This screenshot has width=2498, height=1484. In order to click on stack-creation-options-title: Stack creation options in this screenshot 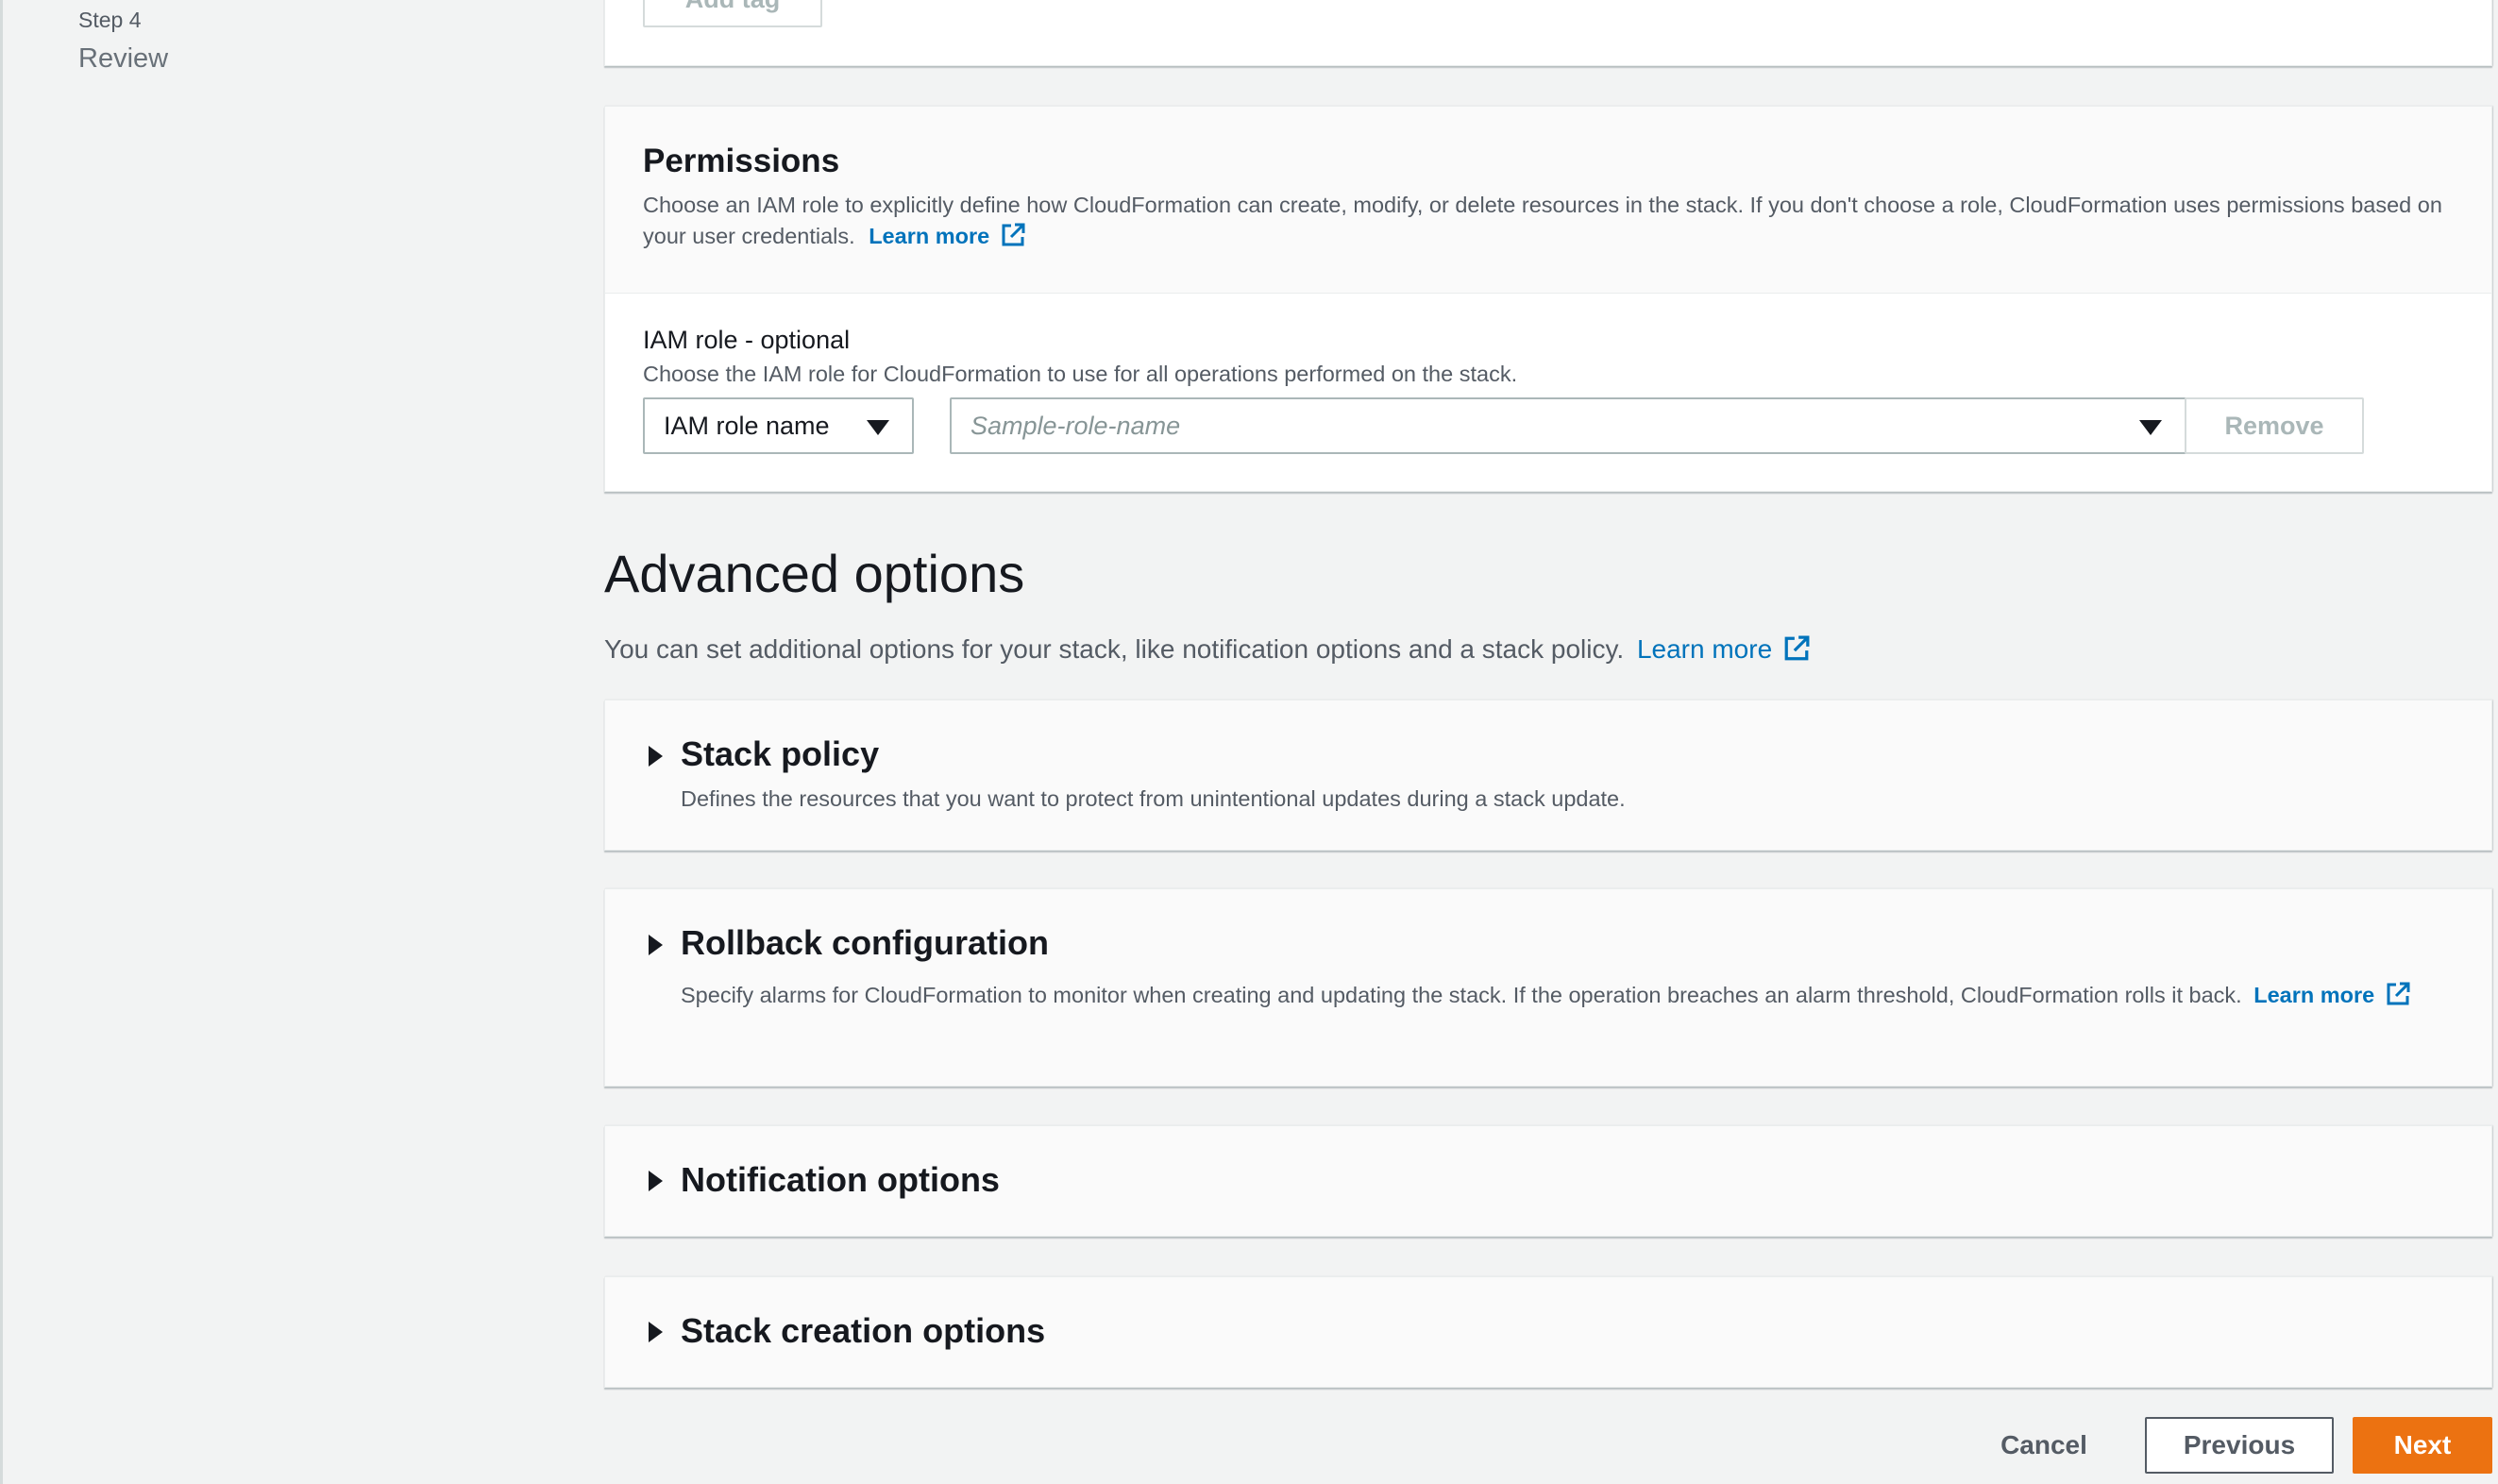, I will do `click(863, 1331)`.